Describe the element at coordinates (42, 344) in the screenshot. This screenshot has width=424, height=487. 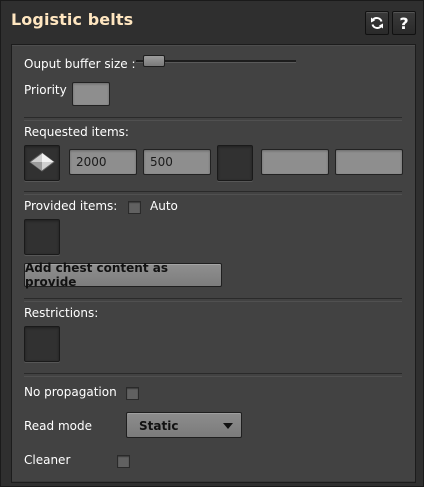
I see `restriction-slot` at that location.